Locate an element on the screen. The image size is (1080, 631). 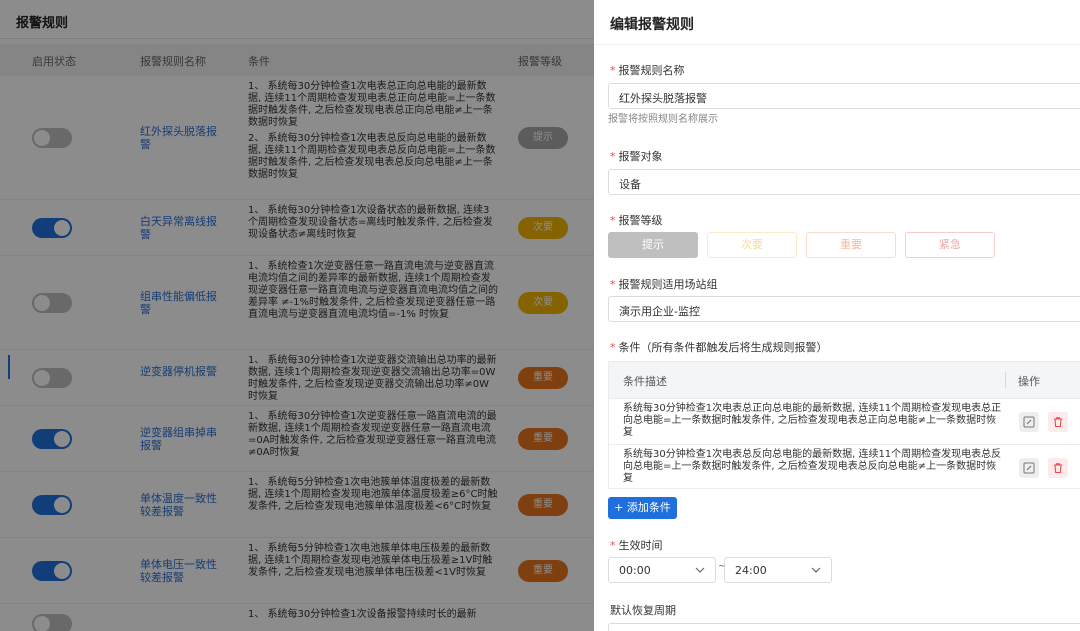
drawer-title: 编辑报警规则 is located at coordinates (652, 25).